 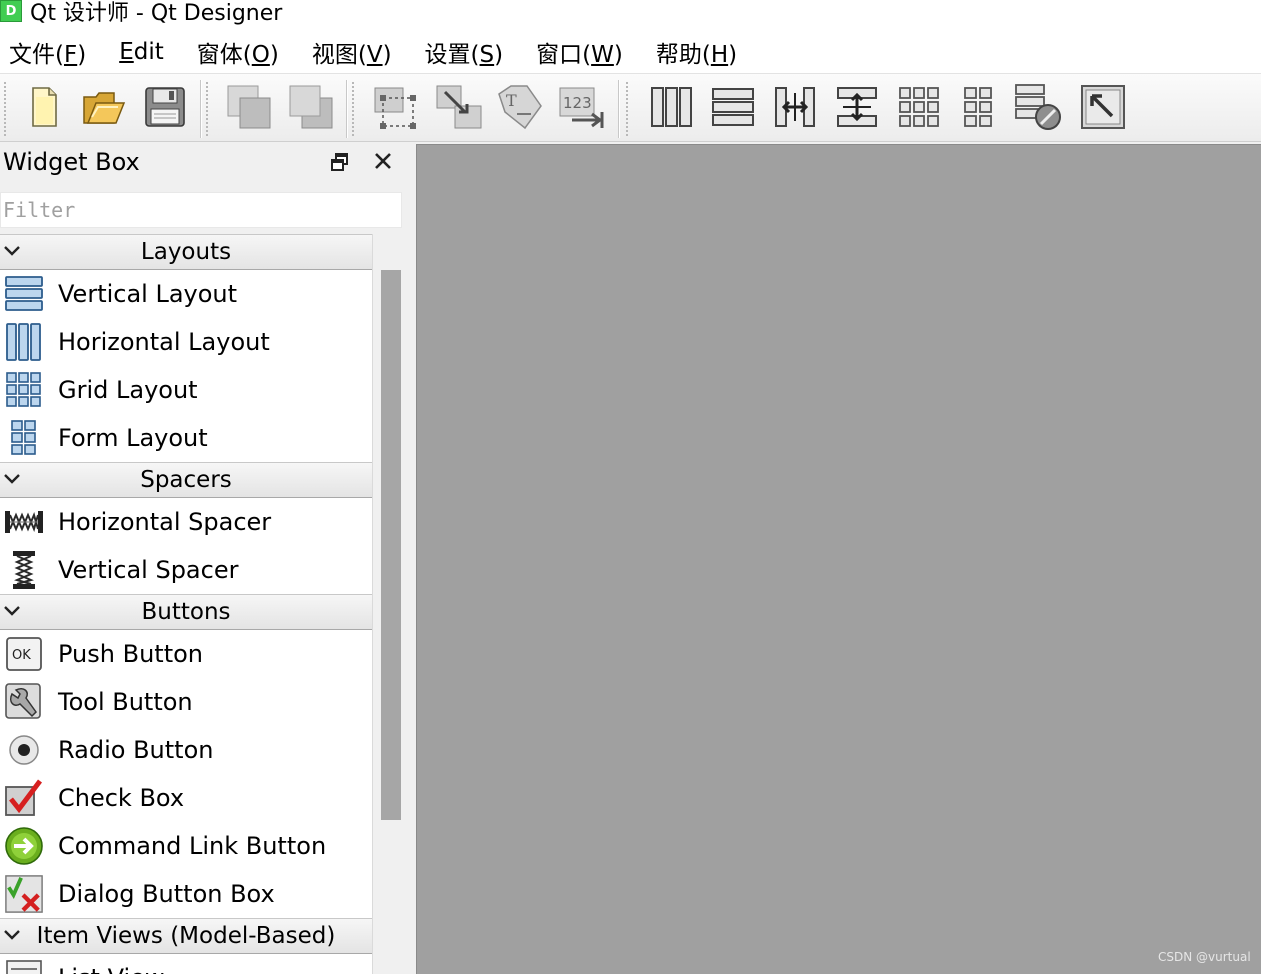 I want to click on qt-designer-app-icon: D, so click(x=11, y=11).